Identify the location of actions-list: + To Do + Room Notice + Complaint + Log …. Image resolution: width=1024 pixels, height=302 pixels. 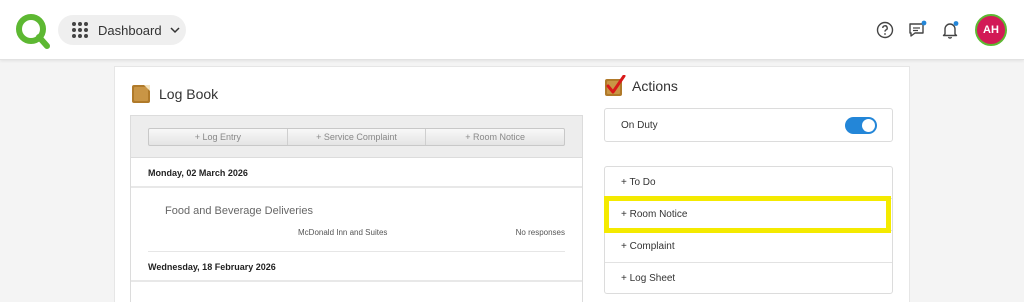
(748, 230).